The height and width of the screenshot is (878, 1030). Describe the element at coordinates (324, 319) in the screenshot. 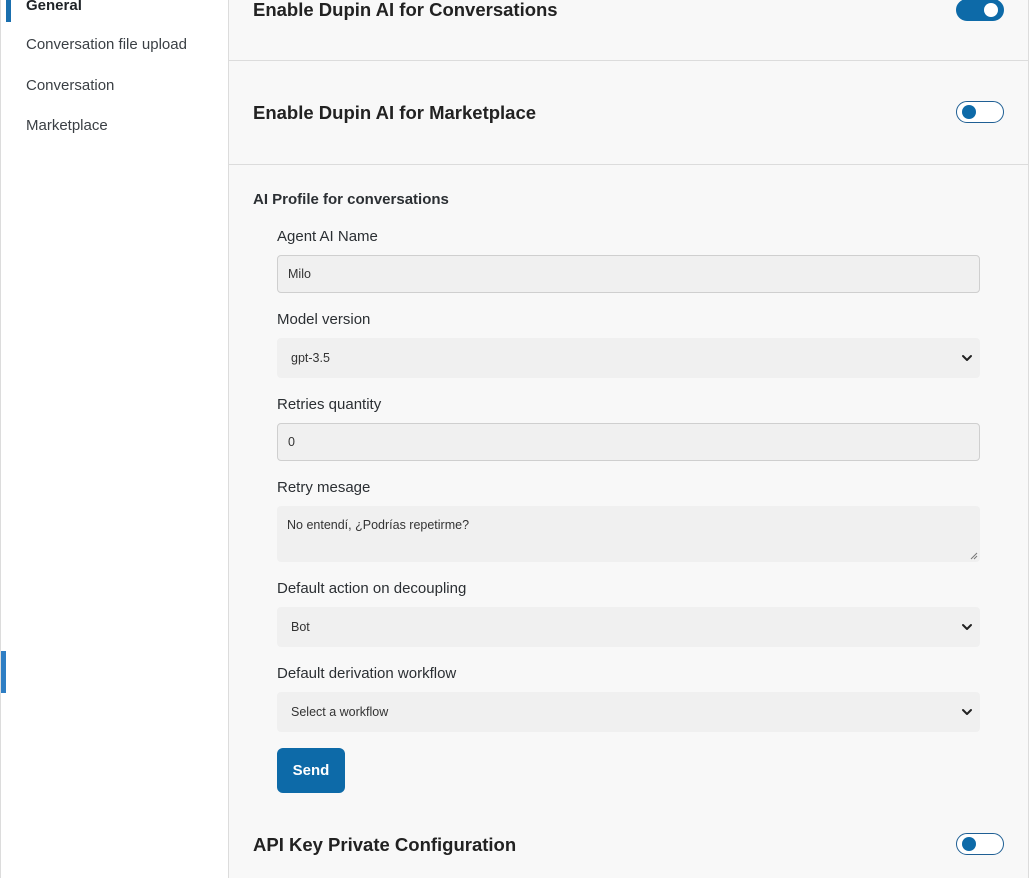

I see `model-version-label: Model version` at that location.